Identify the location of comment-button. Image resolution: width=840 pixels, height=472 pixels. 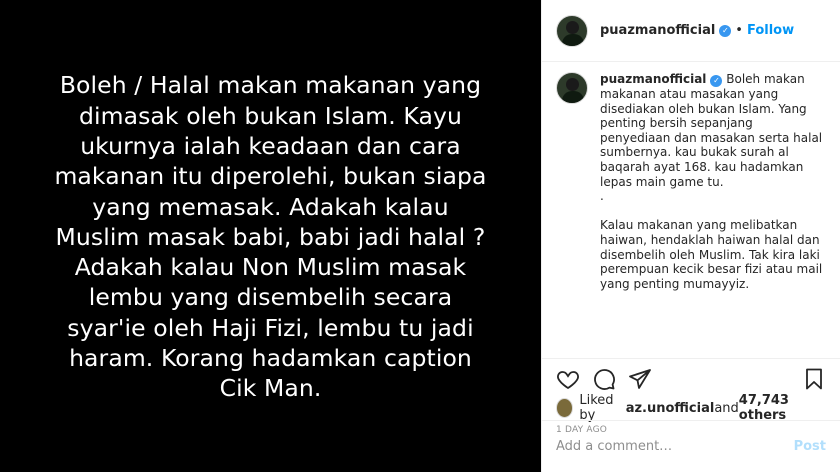
(604, 379).